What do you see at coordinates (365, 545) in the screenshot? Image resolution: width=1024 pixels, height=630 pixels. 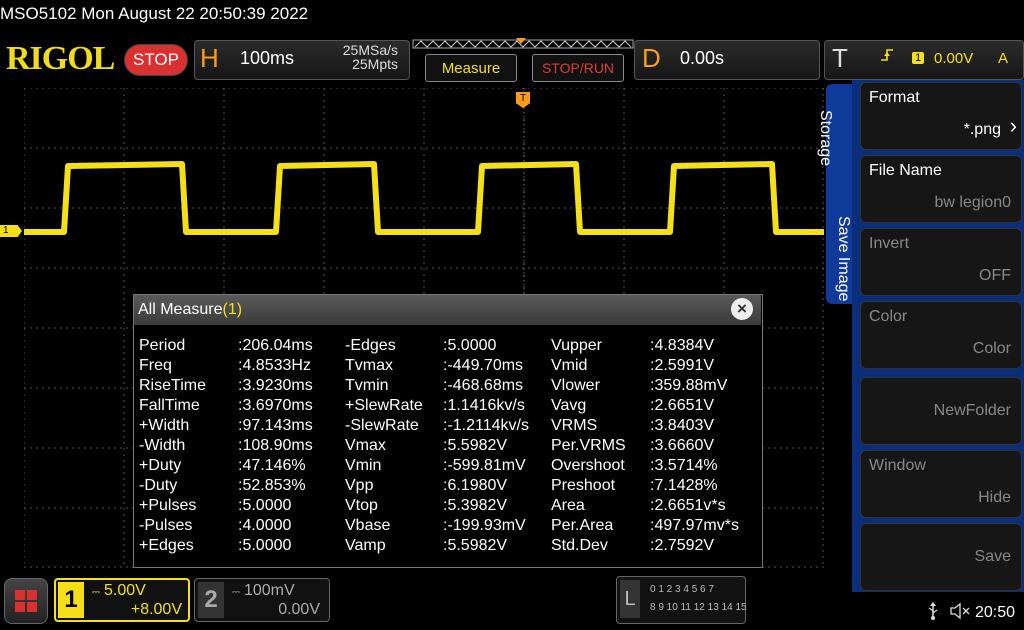 I see `measure-label: Vamp` at bounding box center [365, 545].